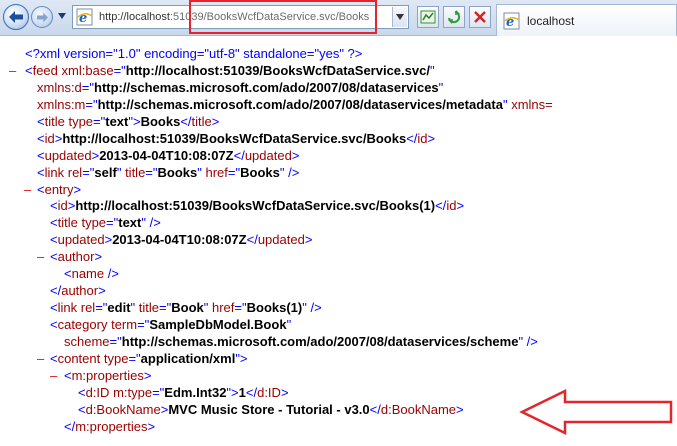 The width and height of the screenshot is (677, 446). What do you see at coordinates (105, 223) in the screenshot?
I see `xml-entry-title: <title type="text" />` at bounding box center [105, 223].